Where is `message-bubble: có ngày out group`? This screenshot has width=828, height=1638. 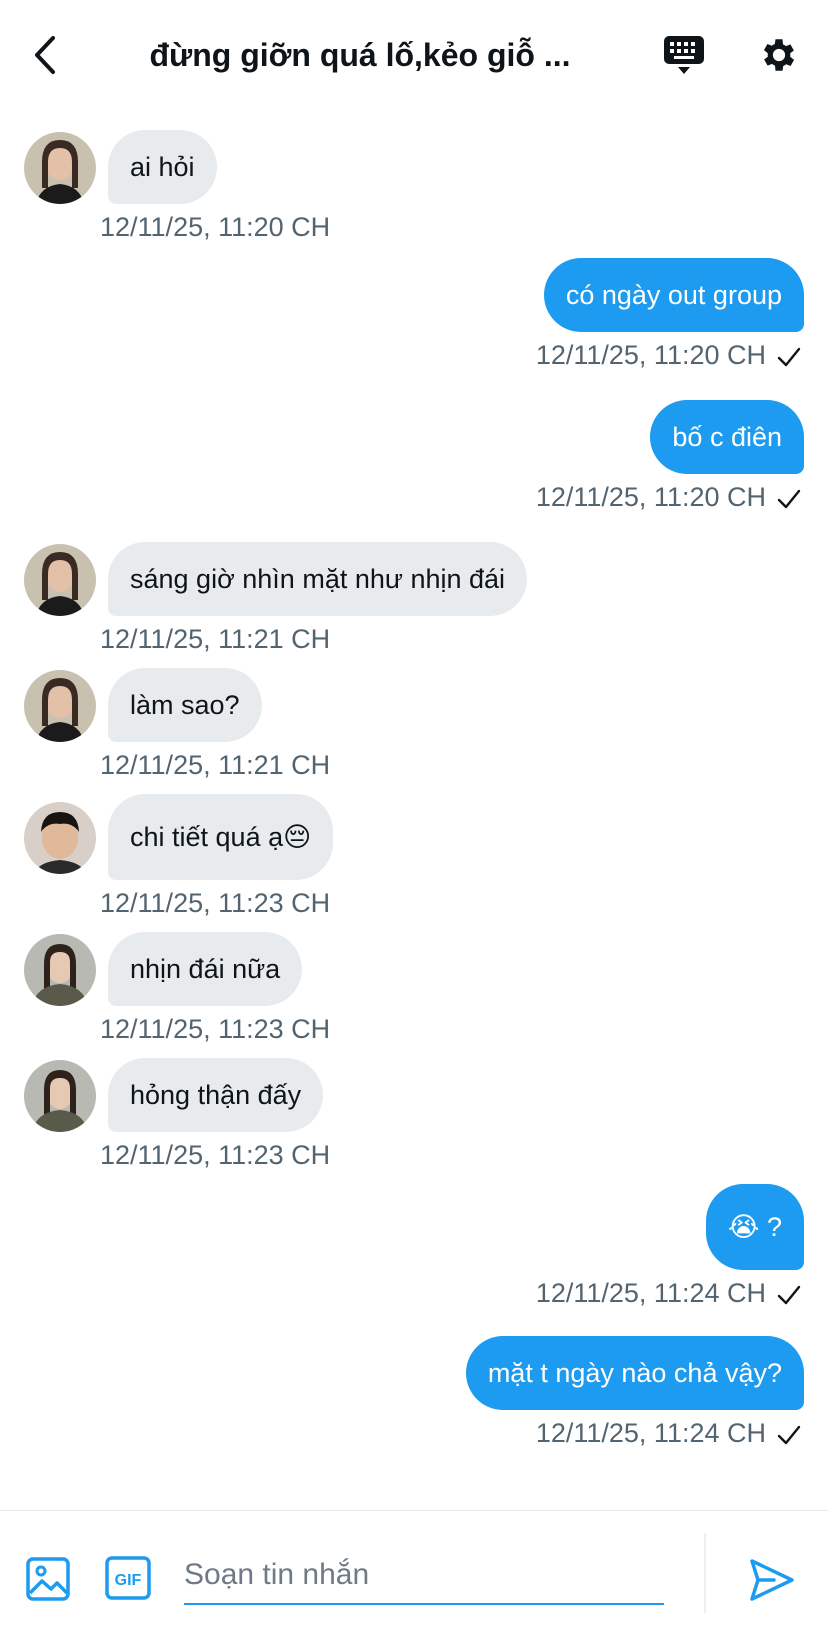
message-bubble: có ngày out group is located at coordinates (673, 295).